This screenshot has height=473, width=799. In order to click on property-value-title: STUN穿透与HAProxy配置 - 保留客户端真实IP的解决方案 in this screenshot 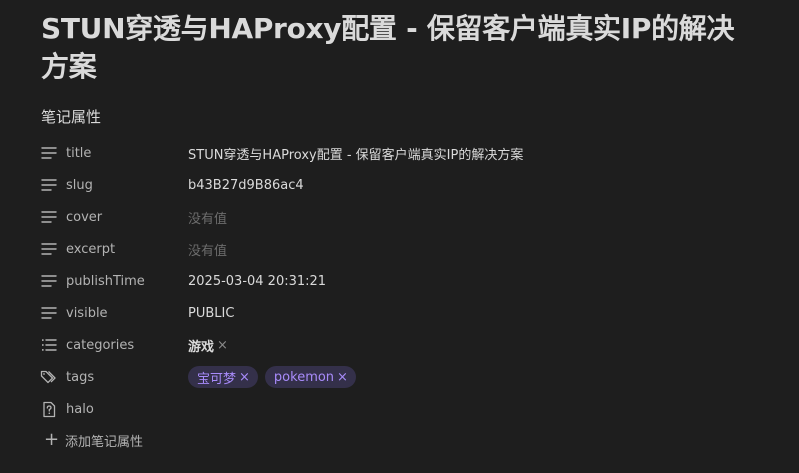, I will do `click(355, 153)`.